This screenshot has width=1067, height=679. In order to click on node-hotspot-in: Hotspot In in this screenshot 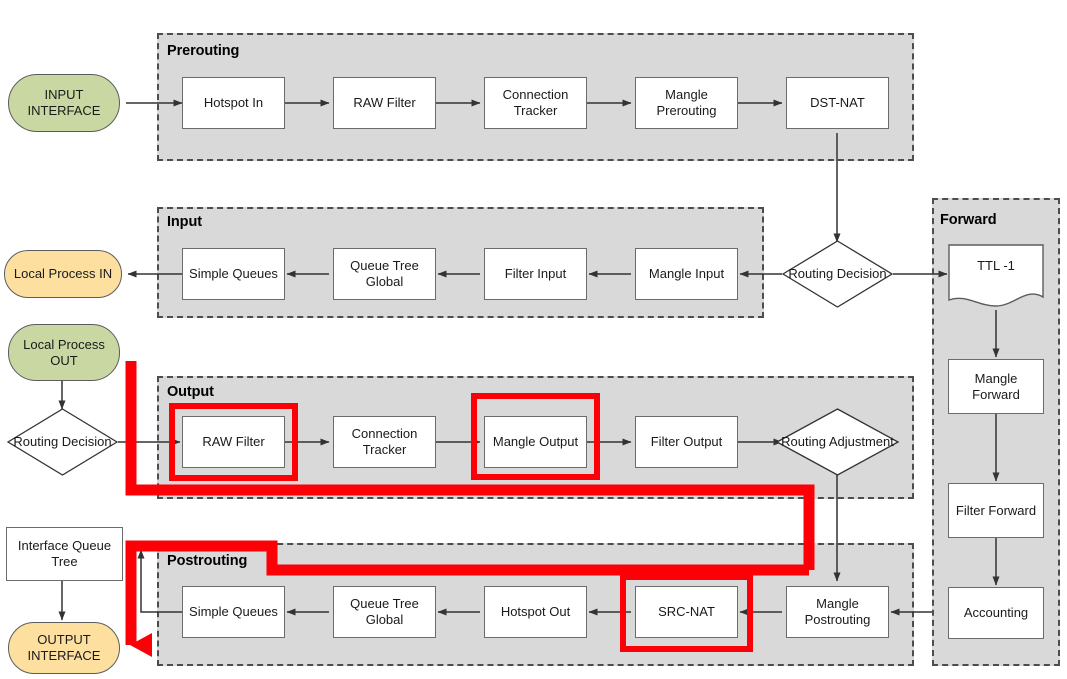, I will do `click(233, 103)`.